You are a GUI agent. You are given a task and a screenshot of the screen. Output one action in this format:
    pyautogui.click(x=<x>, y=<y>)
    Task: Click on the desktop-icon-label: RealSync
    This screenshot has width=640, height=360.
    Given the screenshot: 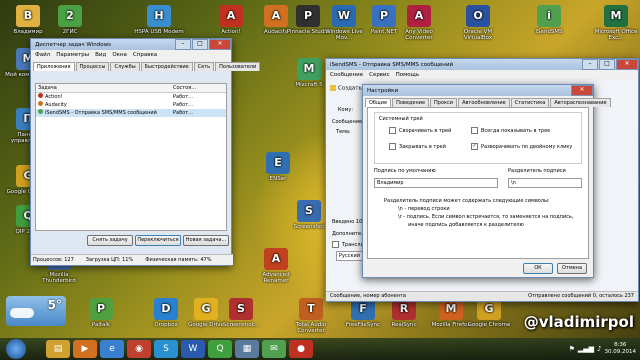 What is the action you would take?
    pyautogui.click(x=404, y=325)
    